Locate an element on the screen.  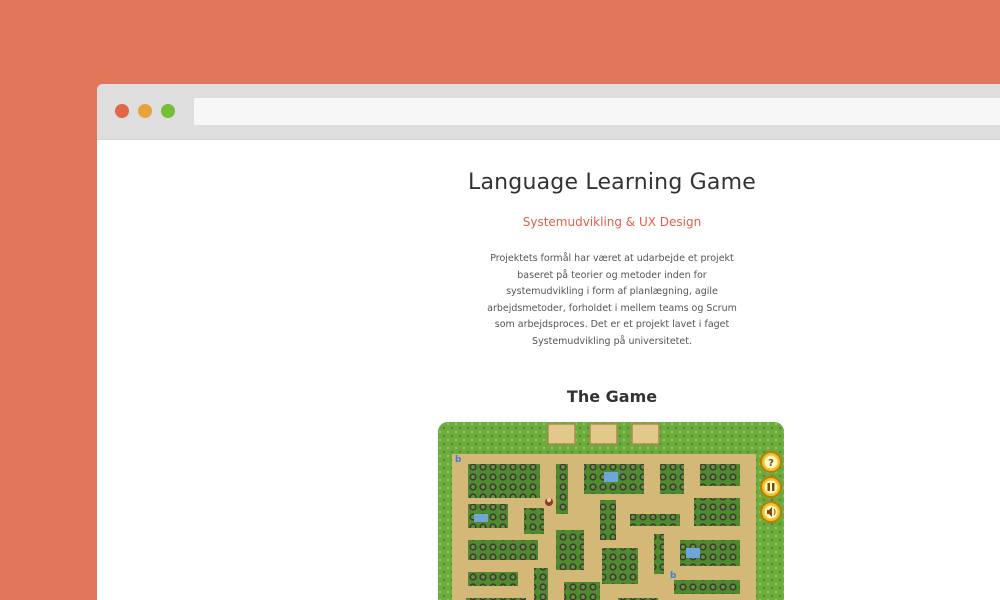
game-canvas: b b ? is located at coordinates (611, 511).